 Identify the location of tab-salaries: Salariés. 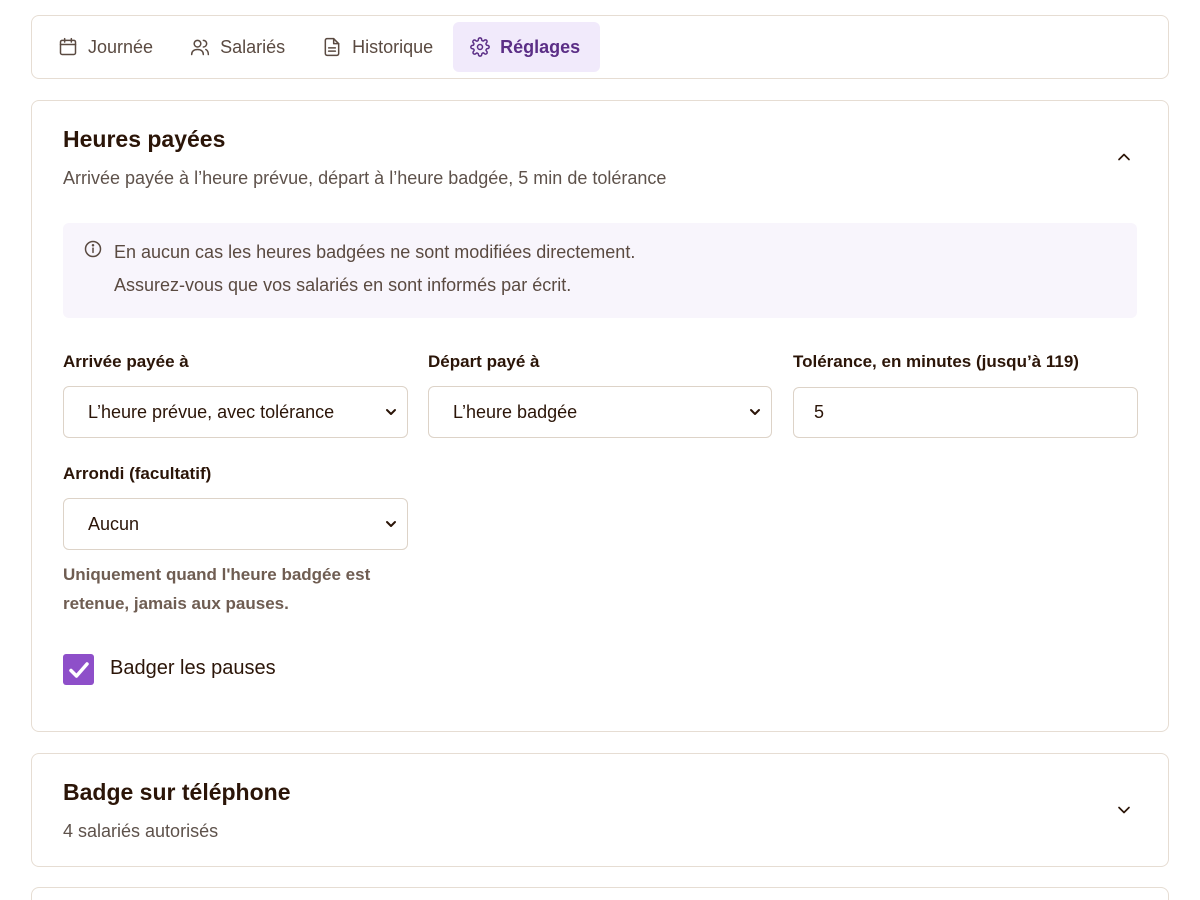
(239, 47).